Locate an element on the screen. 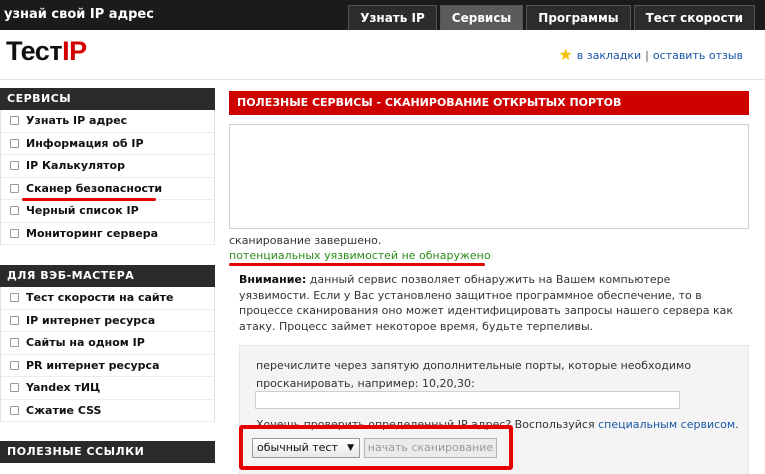  site-tagline: узнай свой IP адрес is located at coordinates (79, 14).